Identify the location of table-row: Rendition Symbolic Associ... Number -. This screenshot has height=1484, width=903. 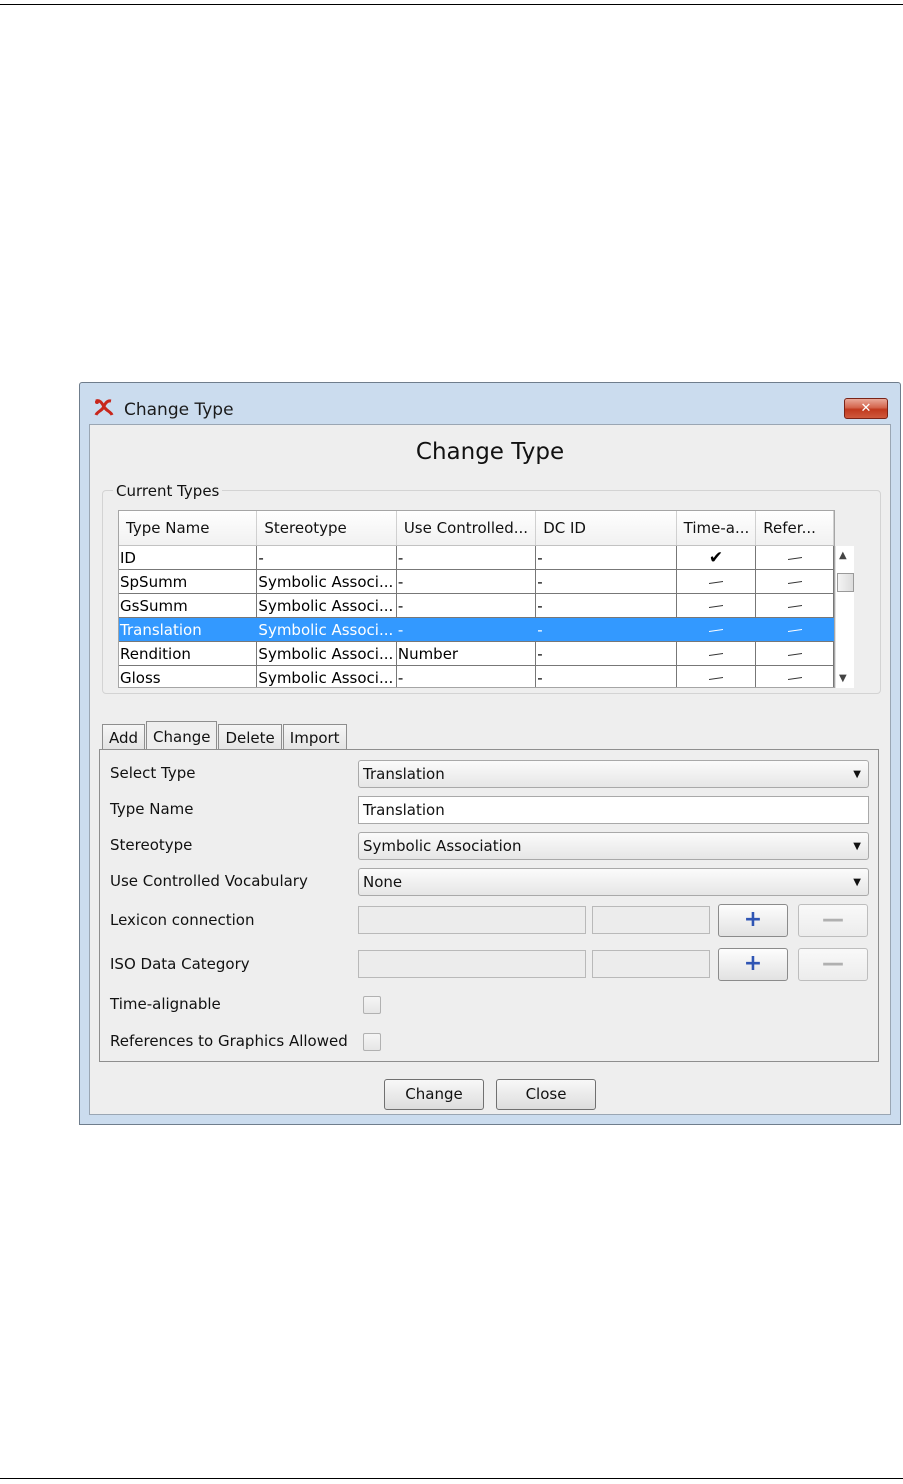
(476, 654).